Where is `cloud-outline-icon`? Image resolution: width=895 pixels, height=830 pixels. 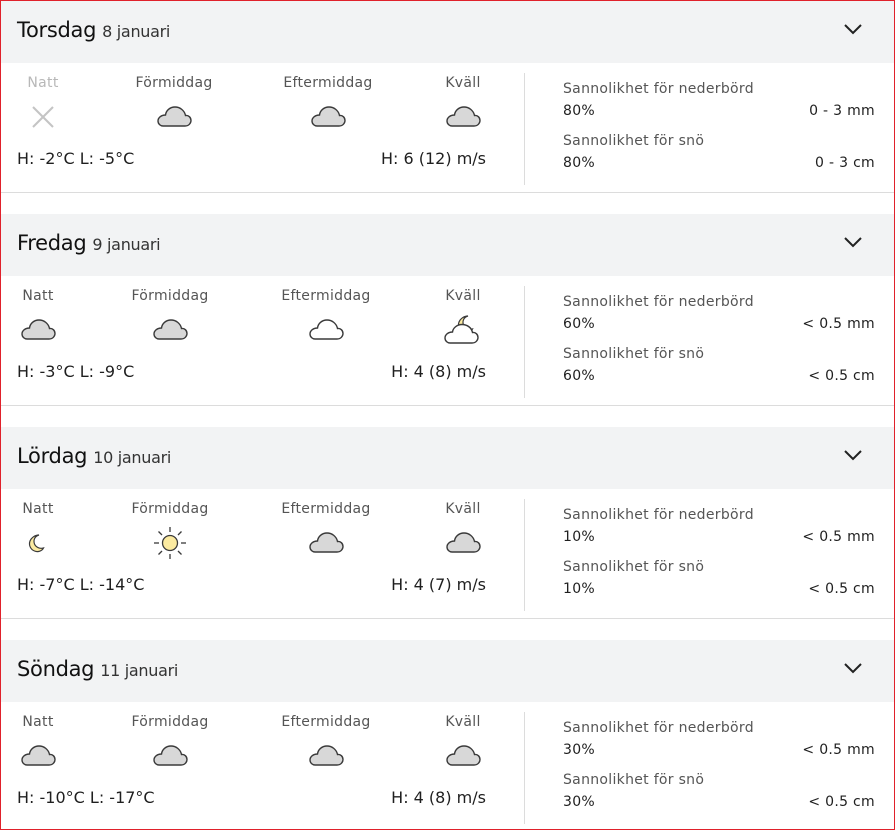
cloud-outline-icon is located at coordinates (326, 329).